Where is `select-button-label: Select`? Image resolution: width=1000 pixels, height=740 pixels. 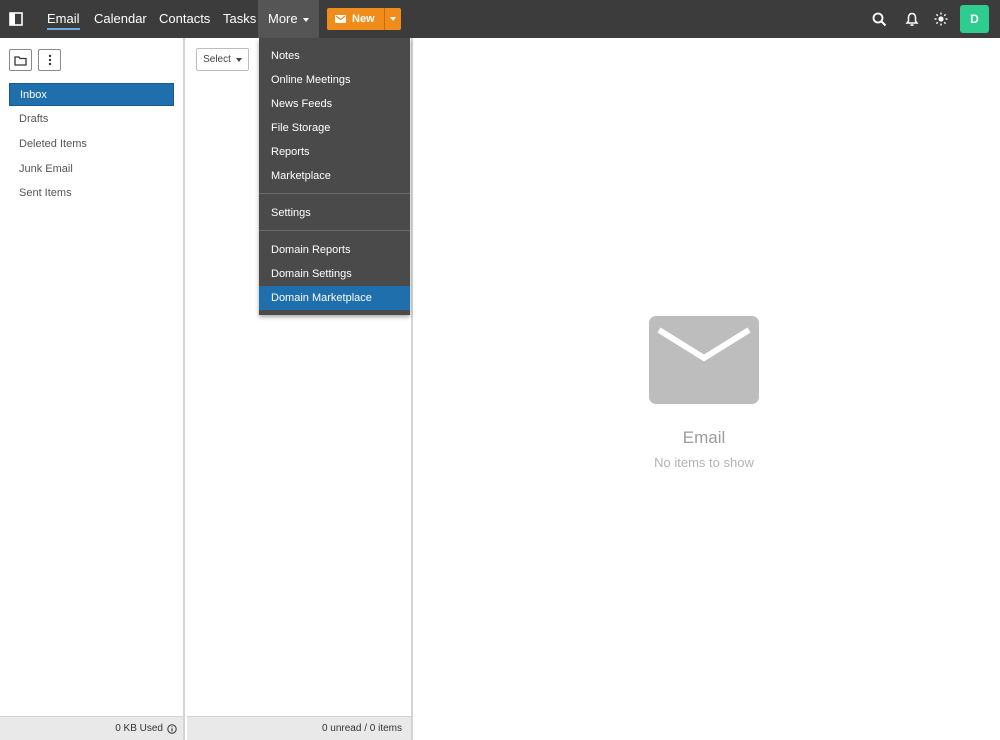 select-button-label: Select is located at coordinates (217, 59).